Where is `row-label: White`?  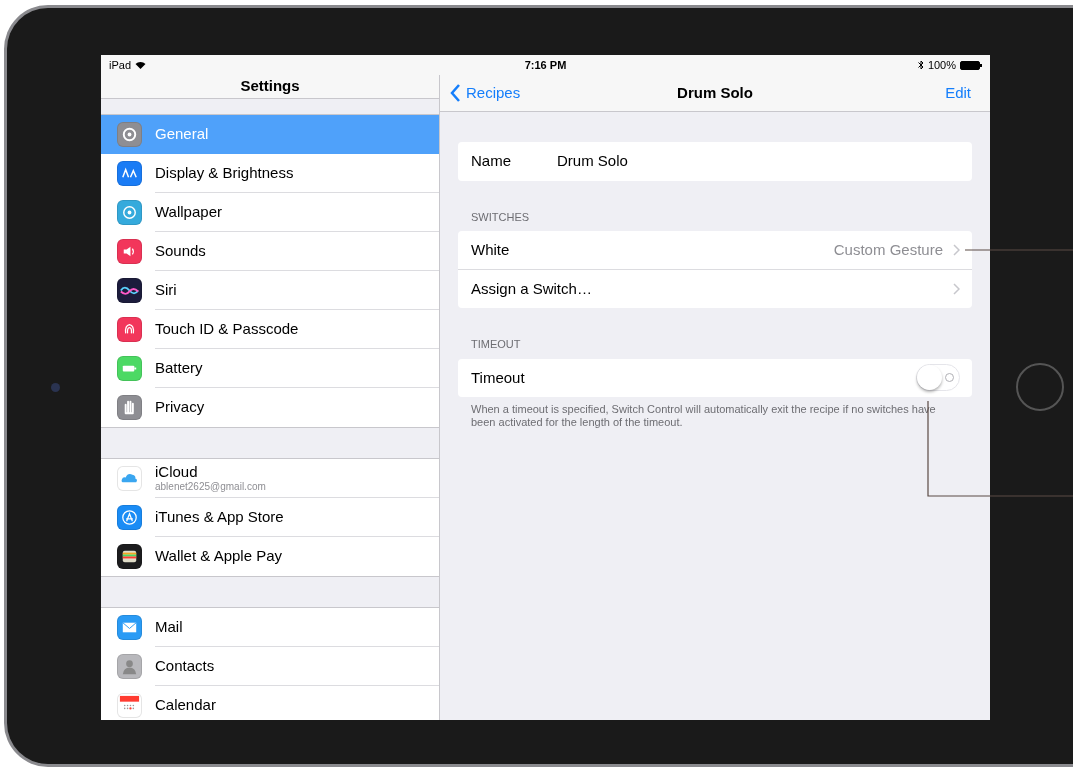
row-label: White is located at coordinates (652, 249).